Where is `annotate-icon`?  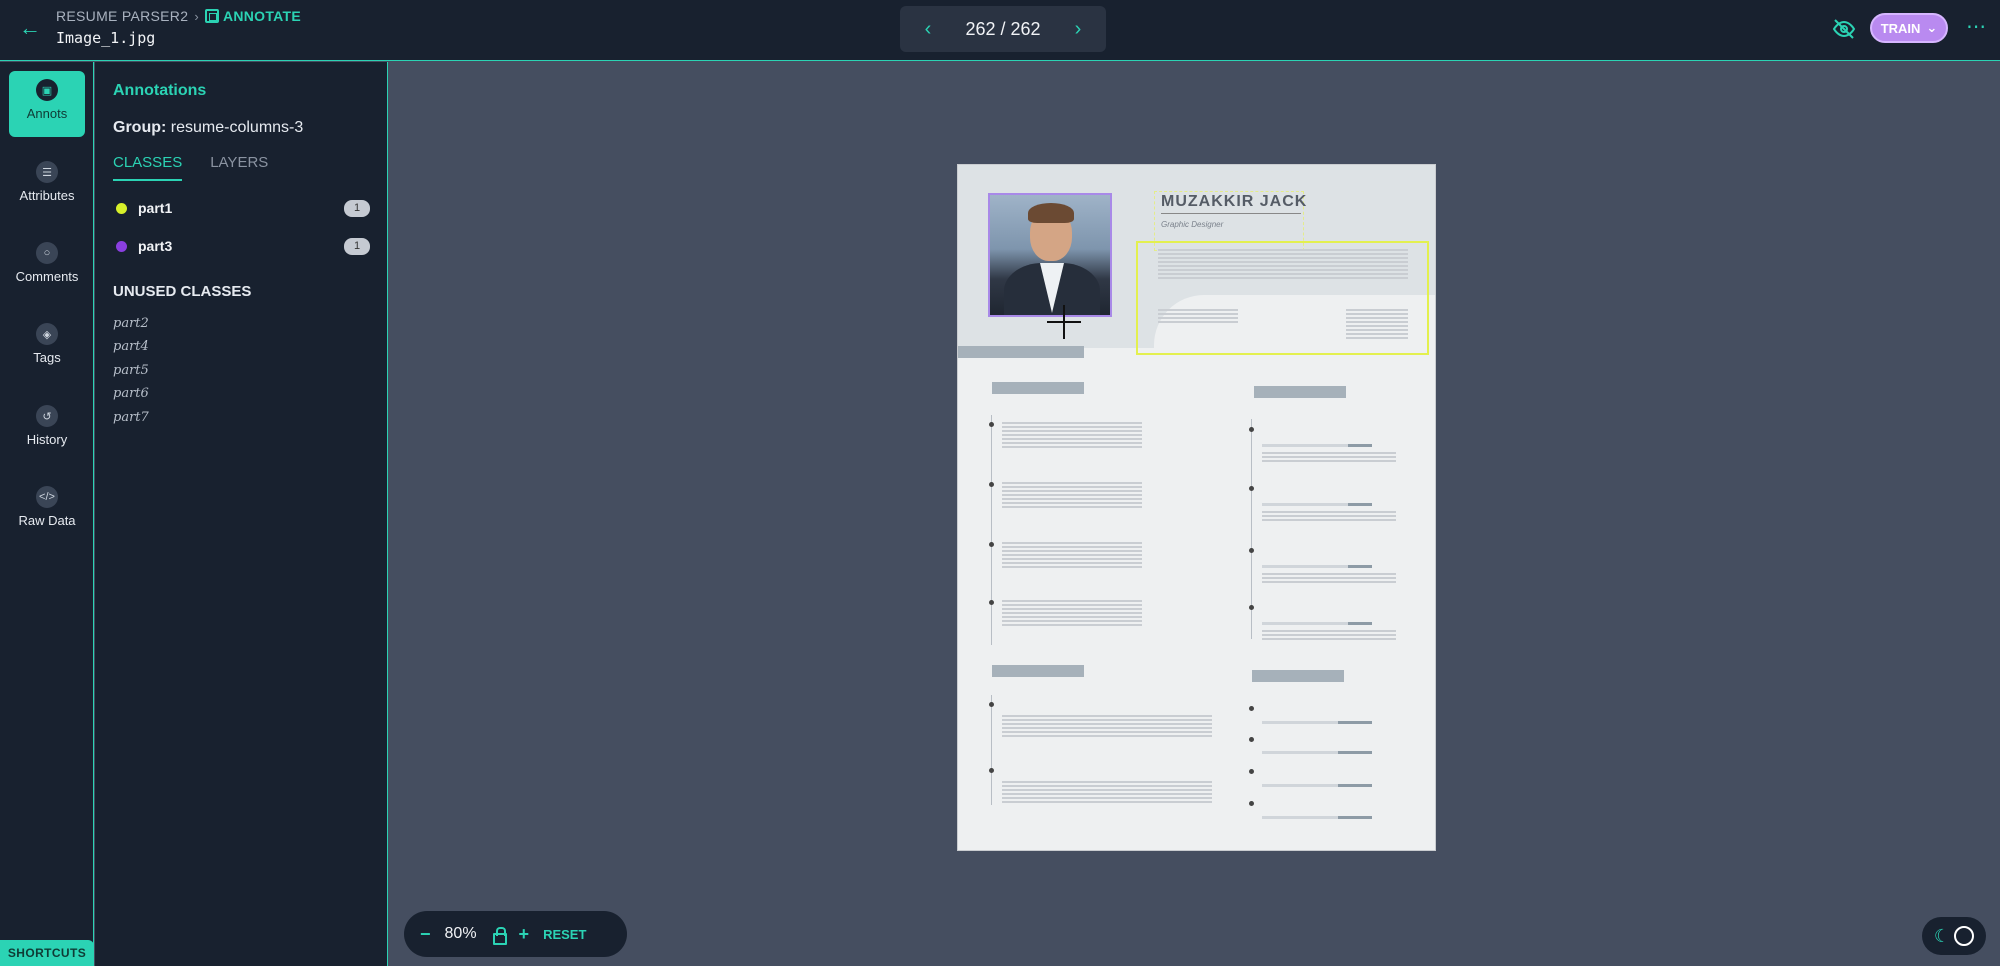
annotate-icon is located at coordinates (211, 16).